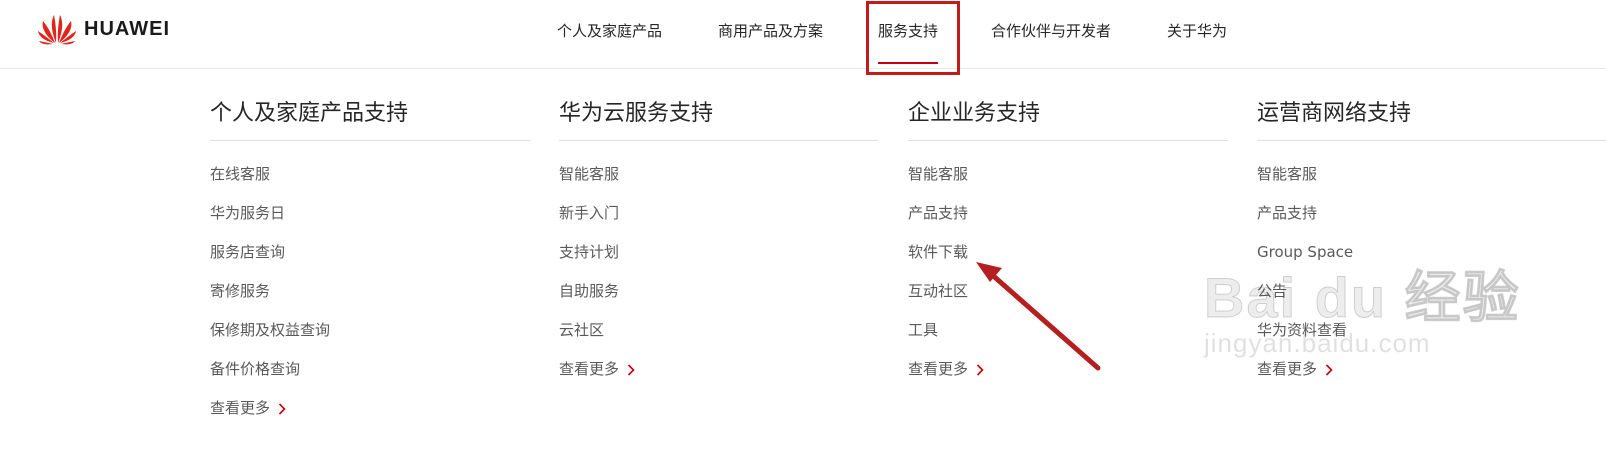 Image resolution: width=1606 pixels, height=455 pixels. What do you see at coordinates (1305, 259) in the screenshot?
I see `link-group-space: Group Space` at bounding box center [1305, 259].